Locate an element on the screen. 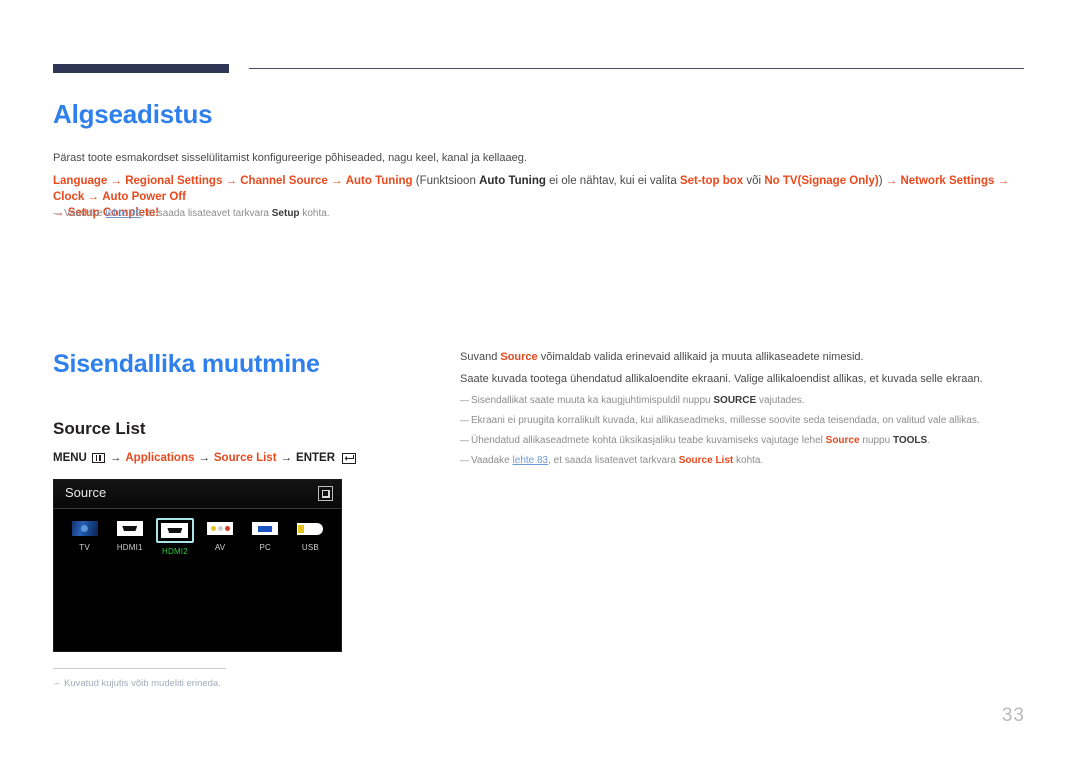  source-panel-item-list: TV HDMI1 HDMI2 AV PC USB is located at coordinates (197, 532).